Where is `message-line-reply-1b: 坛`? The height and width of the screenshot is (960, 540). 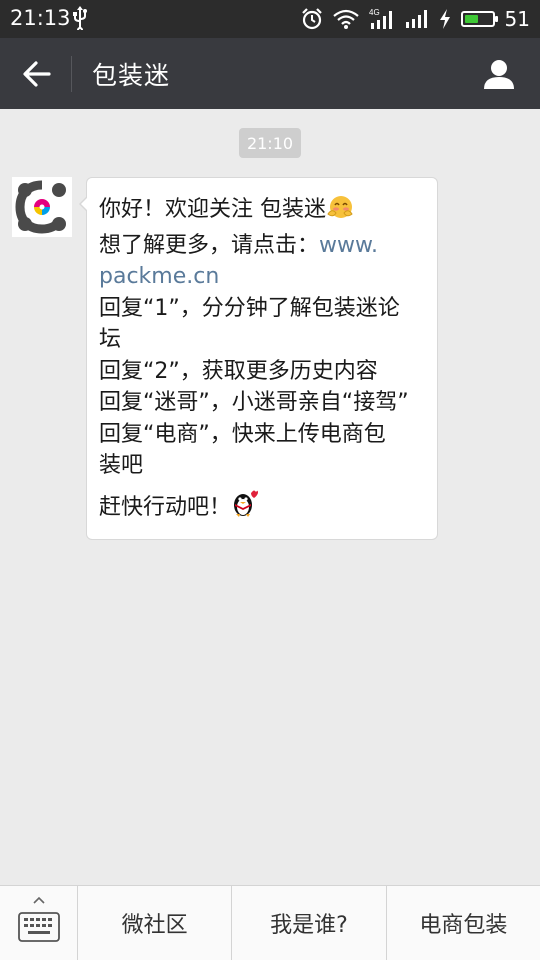
message-line-reply-1b: 坛 is located at coordinates (110, 339).